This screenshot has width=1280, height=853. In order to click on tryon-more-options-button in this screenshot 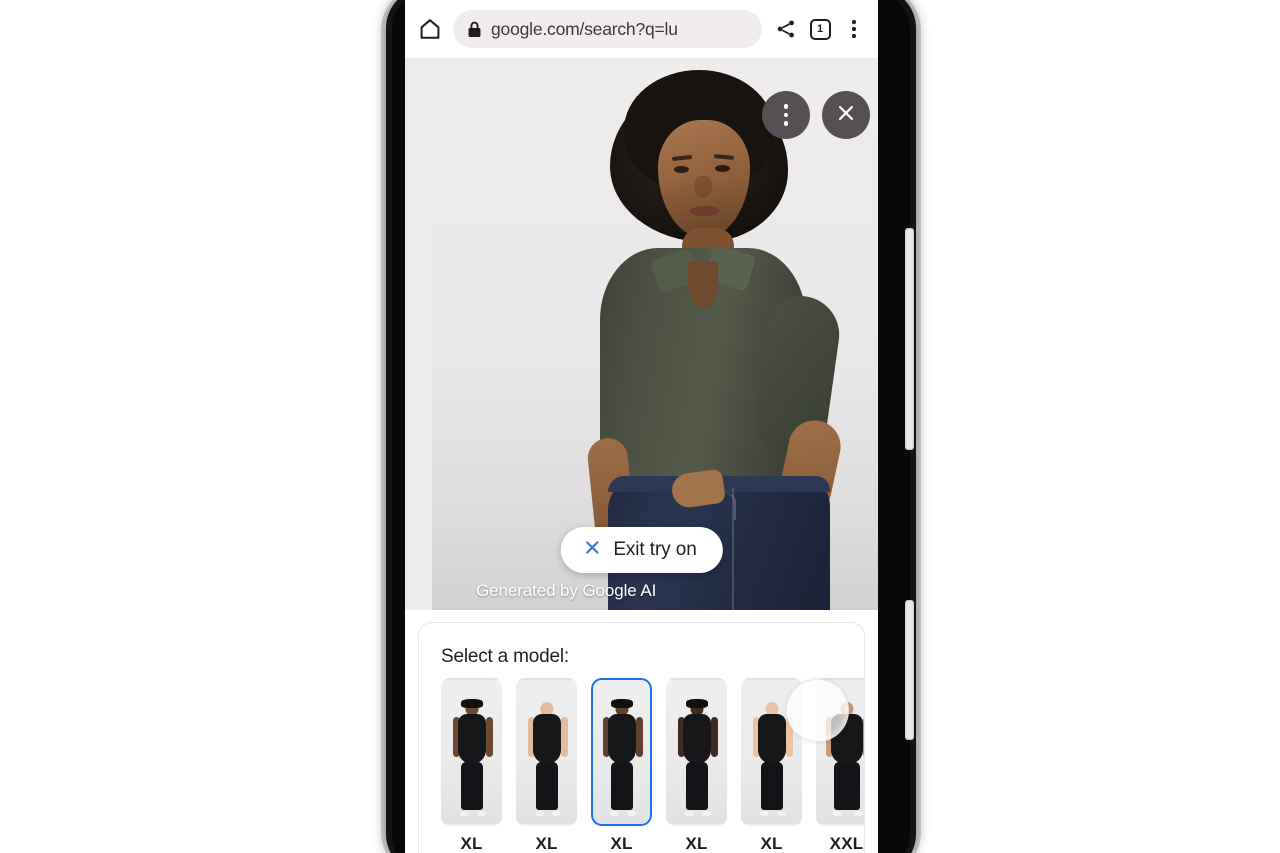, I will do `click(786, 115)`.